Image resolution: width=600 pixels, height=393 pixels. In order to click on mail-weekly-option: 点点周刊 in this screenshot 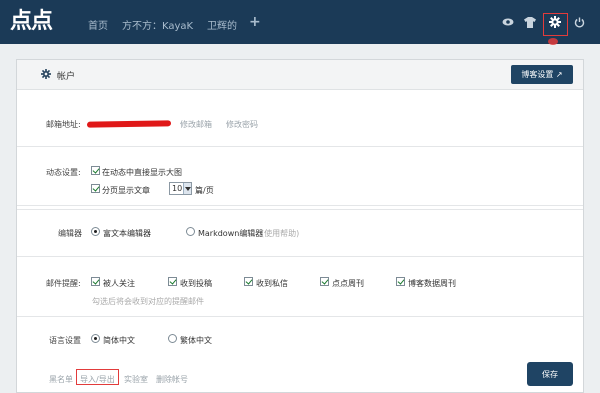, I will do `click(348, 283)`.